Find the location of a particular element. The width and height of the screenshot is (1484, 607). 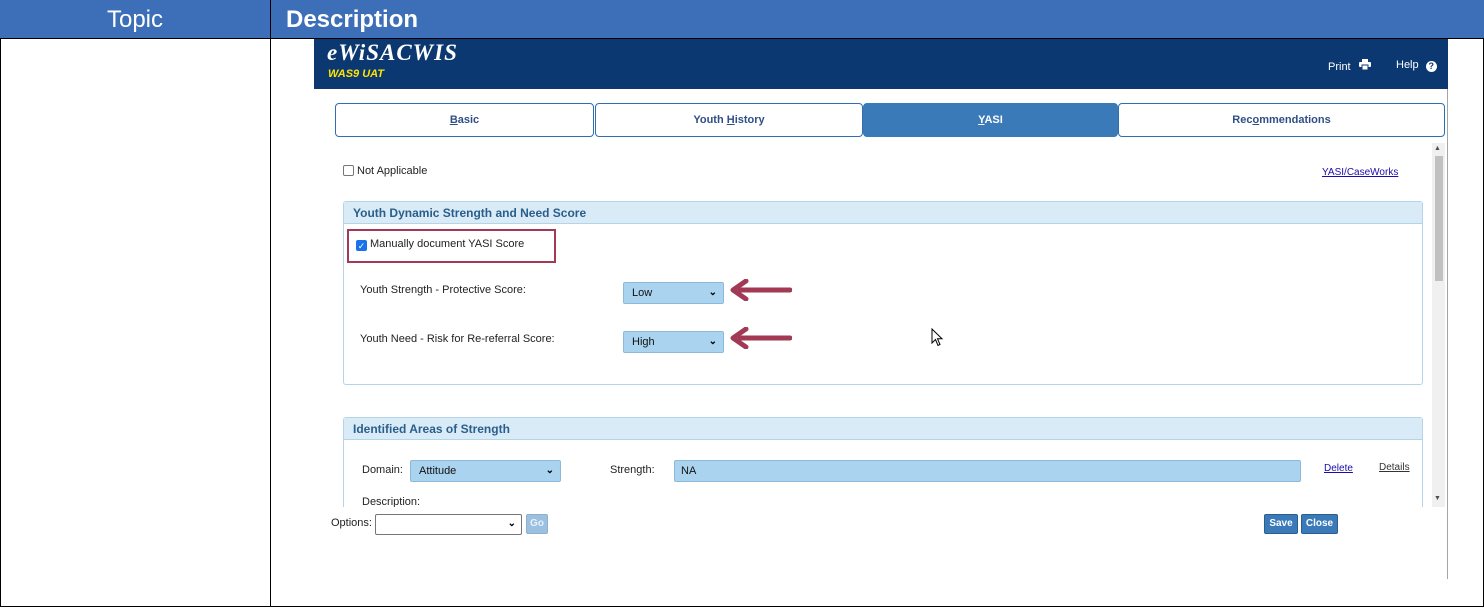

details-link: Details is located at coordinates (1394, 467).